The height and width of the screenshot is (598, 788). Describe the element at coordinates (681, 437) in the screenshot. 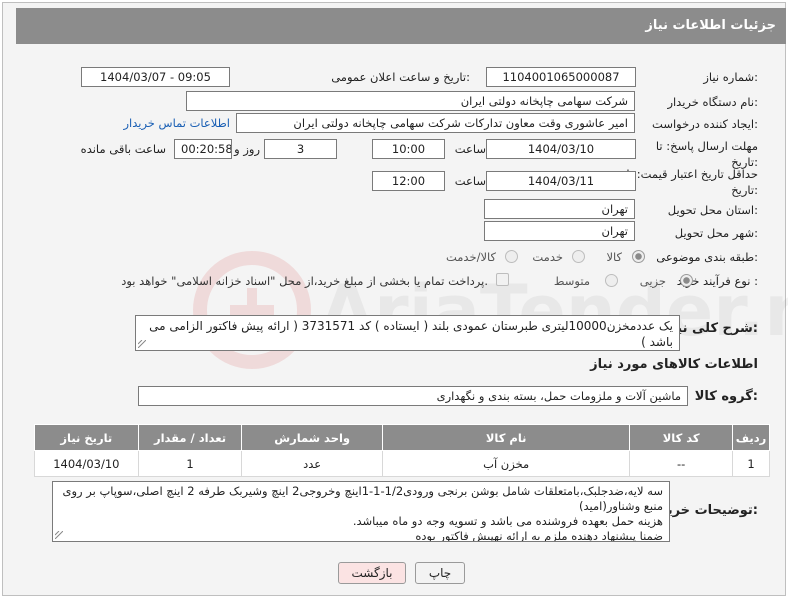

I see `col-item-code: کد کالا` at that location.